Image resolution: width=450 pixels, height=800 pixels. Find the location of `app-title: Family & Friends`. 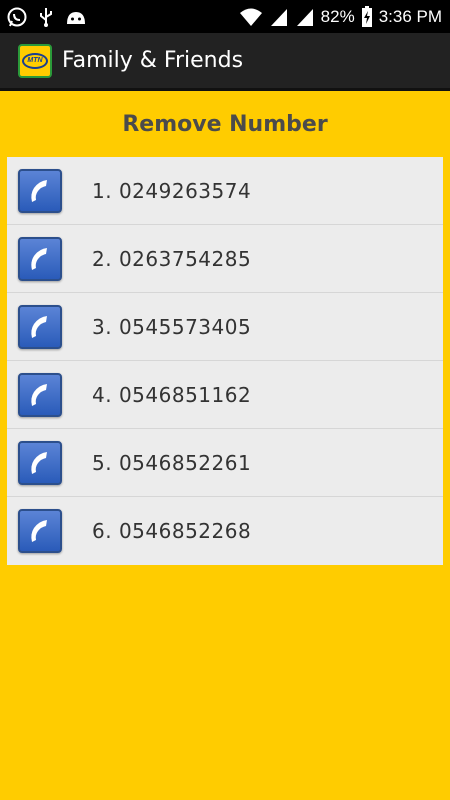

app-title: Family & Friends is located at coordinates (153, 60).